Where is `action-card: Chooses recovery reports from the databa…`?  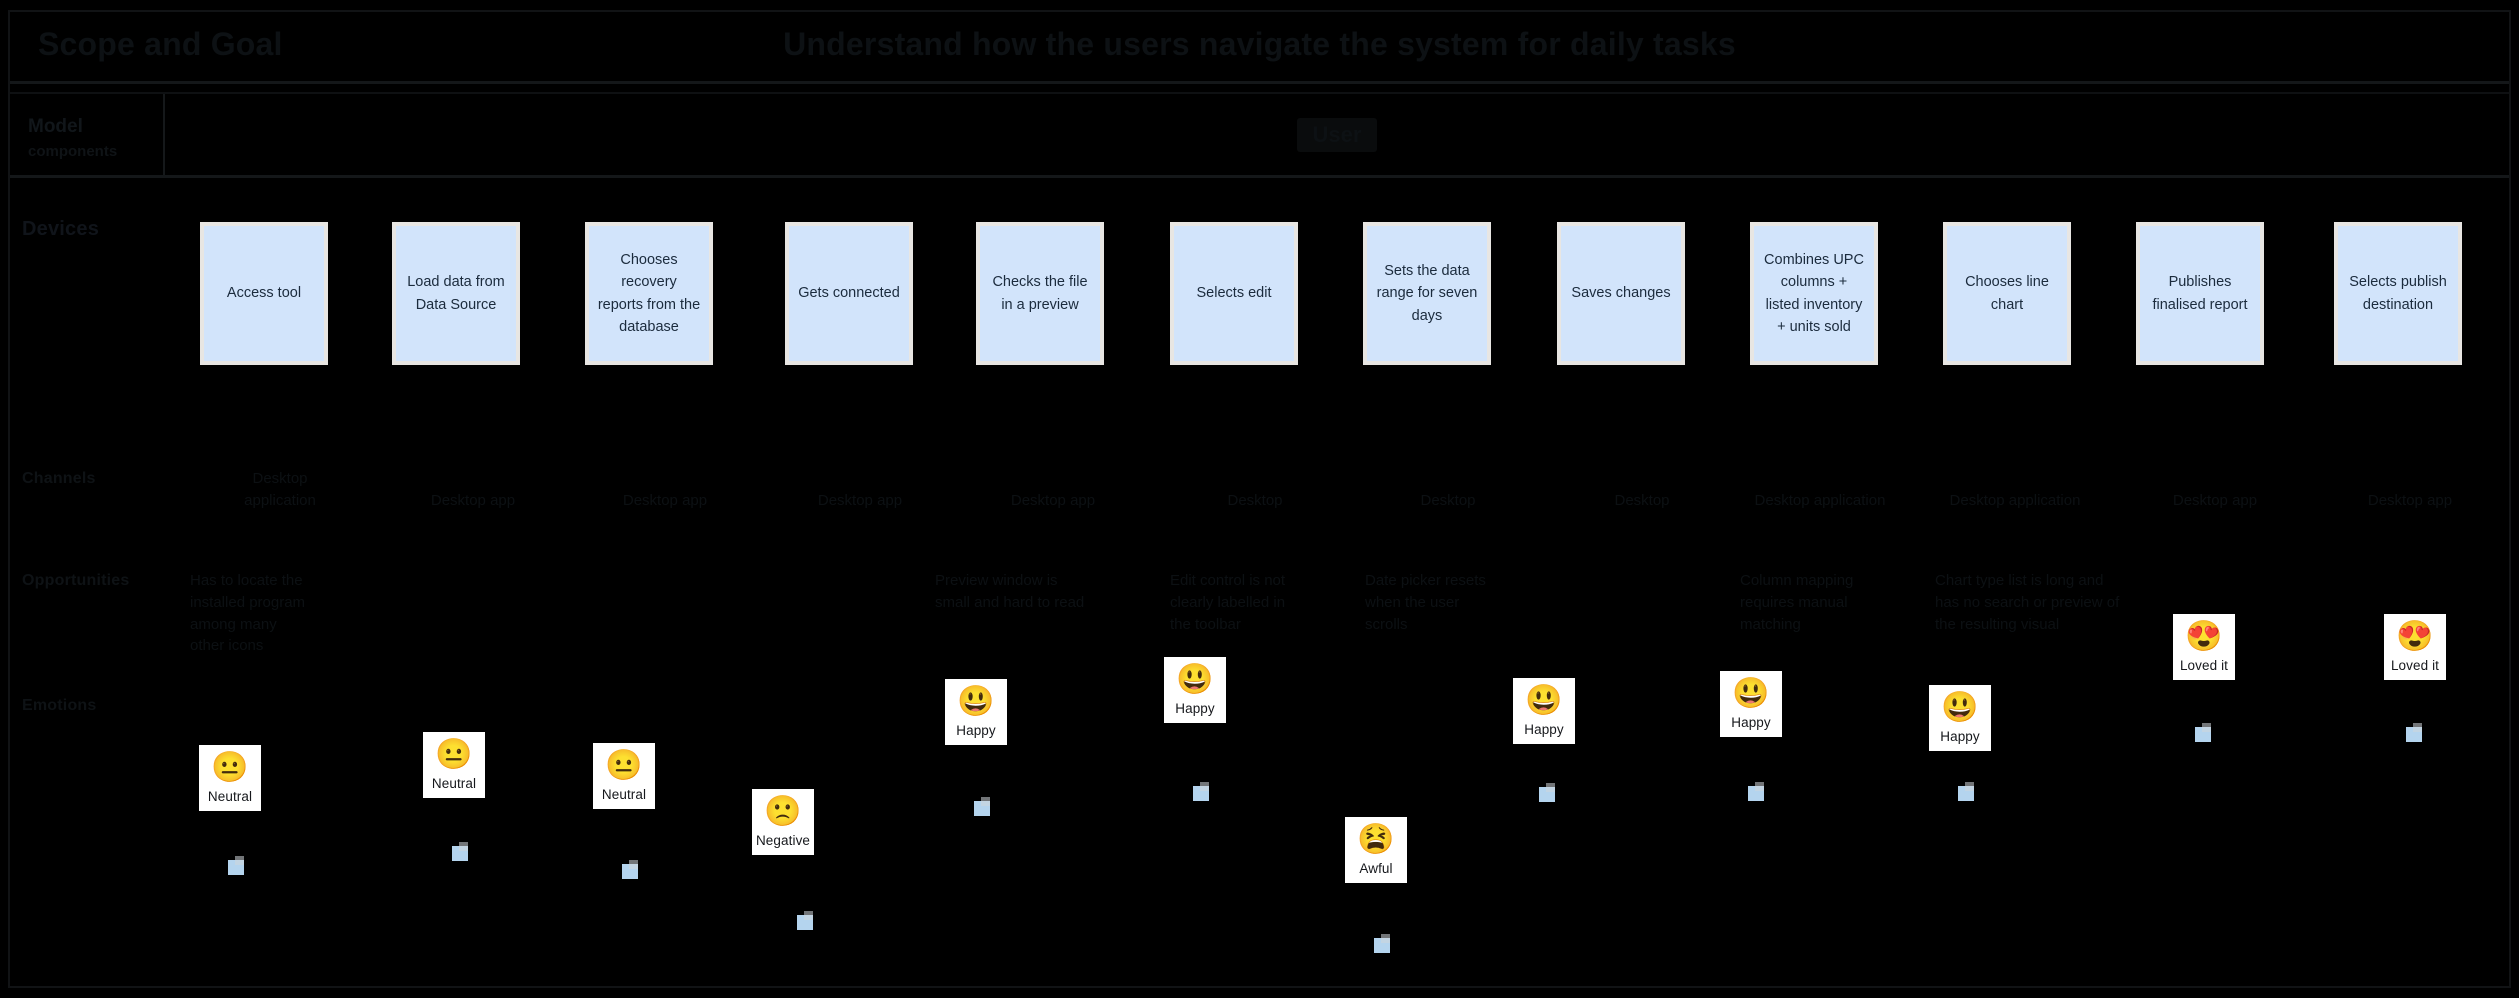
action-card: Chooses recovery reports from the databa… is located at coordinates (649, 293).